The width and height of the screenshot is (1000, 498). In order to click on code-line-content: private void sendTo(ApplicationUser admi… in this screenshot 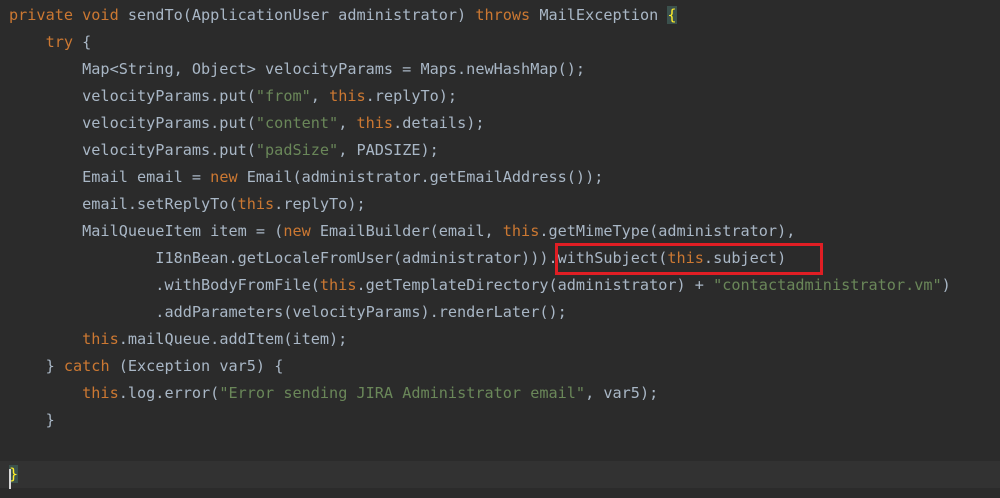, I will do `click(338, 15)`.